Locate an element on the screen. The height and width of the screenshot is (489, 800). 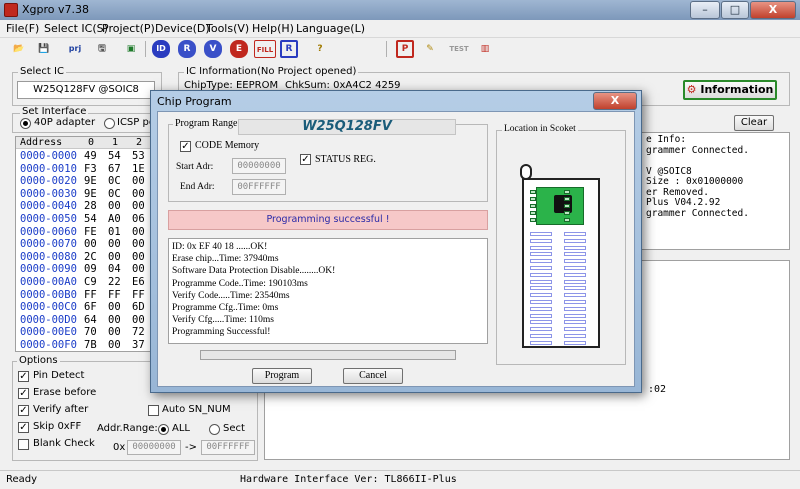
lower-log-fragment: :02 is located at coordinates (657, 389).